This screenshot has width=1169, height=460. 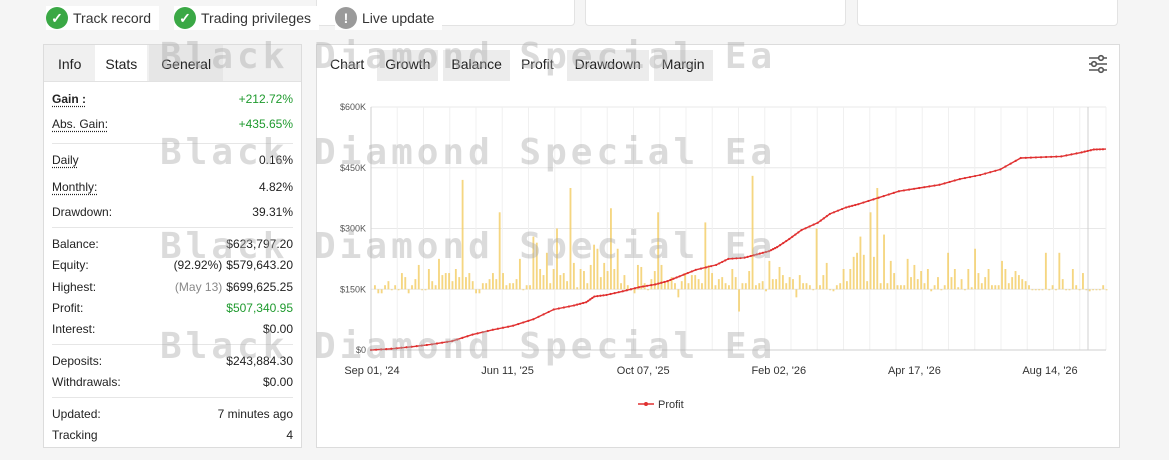 What do you see at coordinates (121, 63) in the screenshot?
I see `tab-stats: Stats` at bounding box center [121, 63].